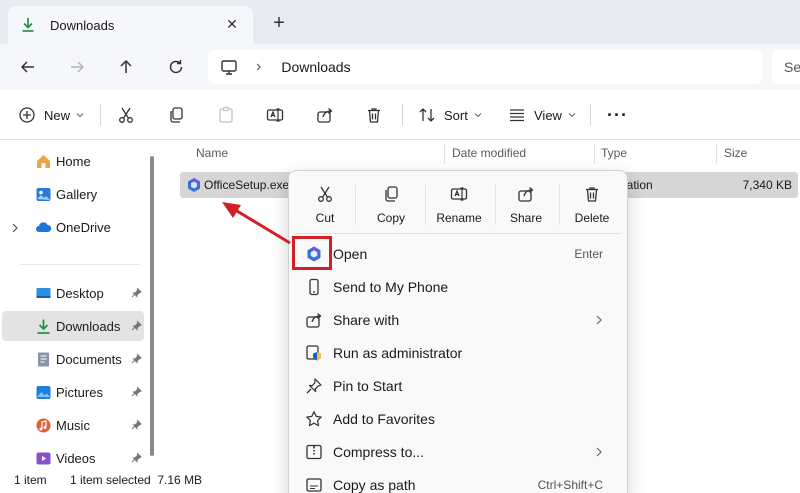  I want to click on toolbar-delete-button, so click(374, 115).